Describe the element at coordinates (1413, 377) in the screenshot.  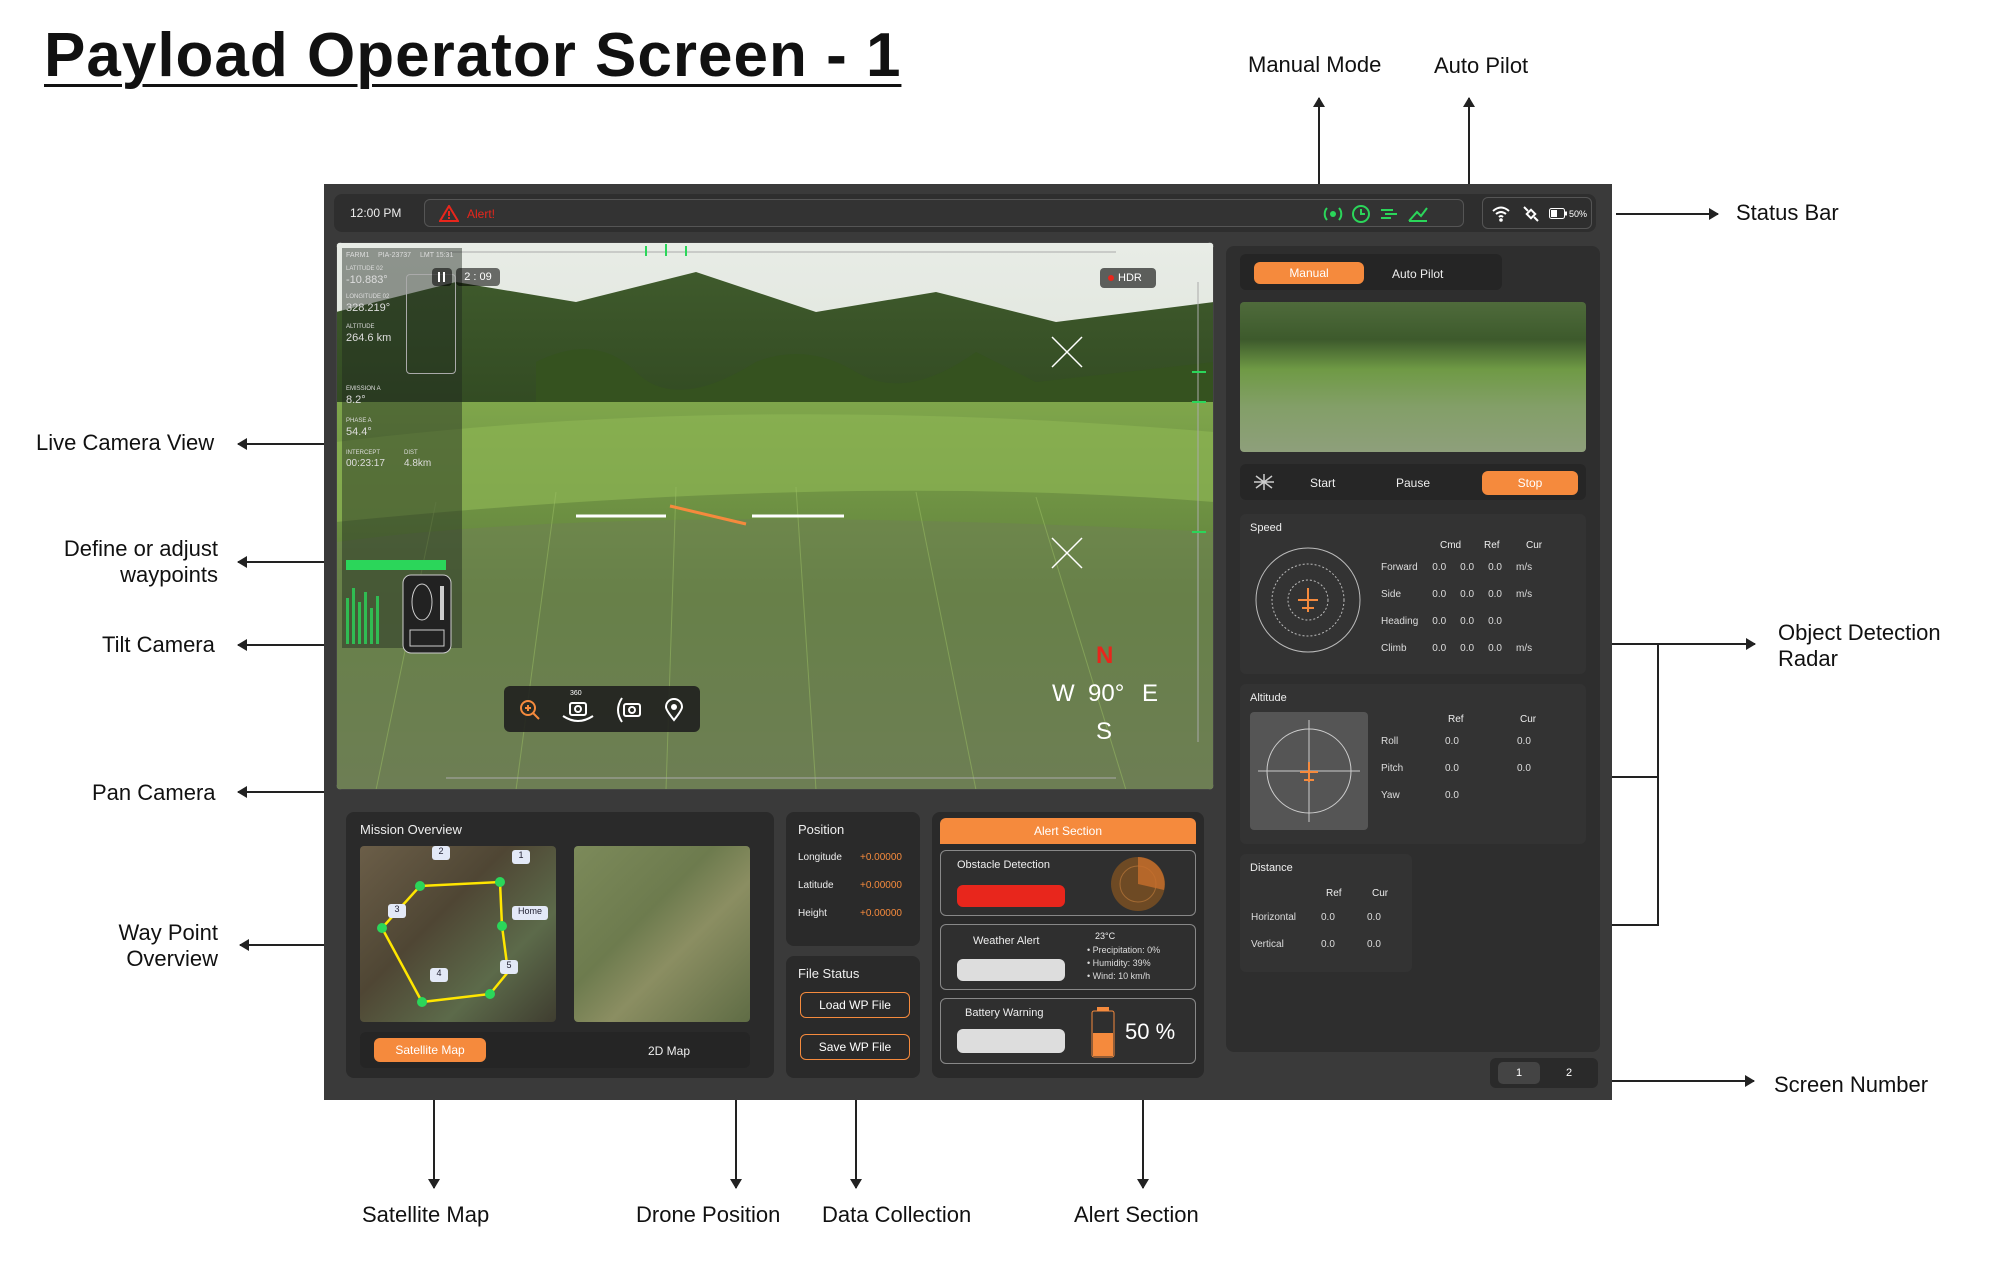
I see `secondary-camera-view` at that location.